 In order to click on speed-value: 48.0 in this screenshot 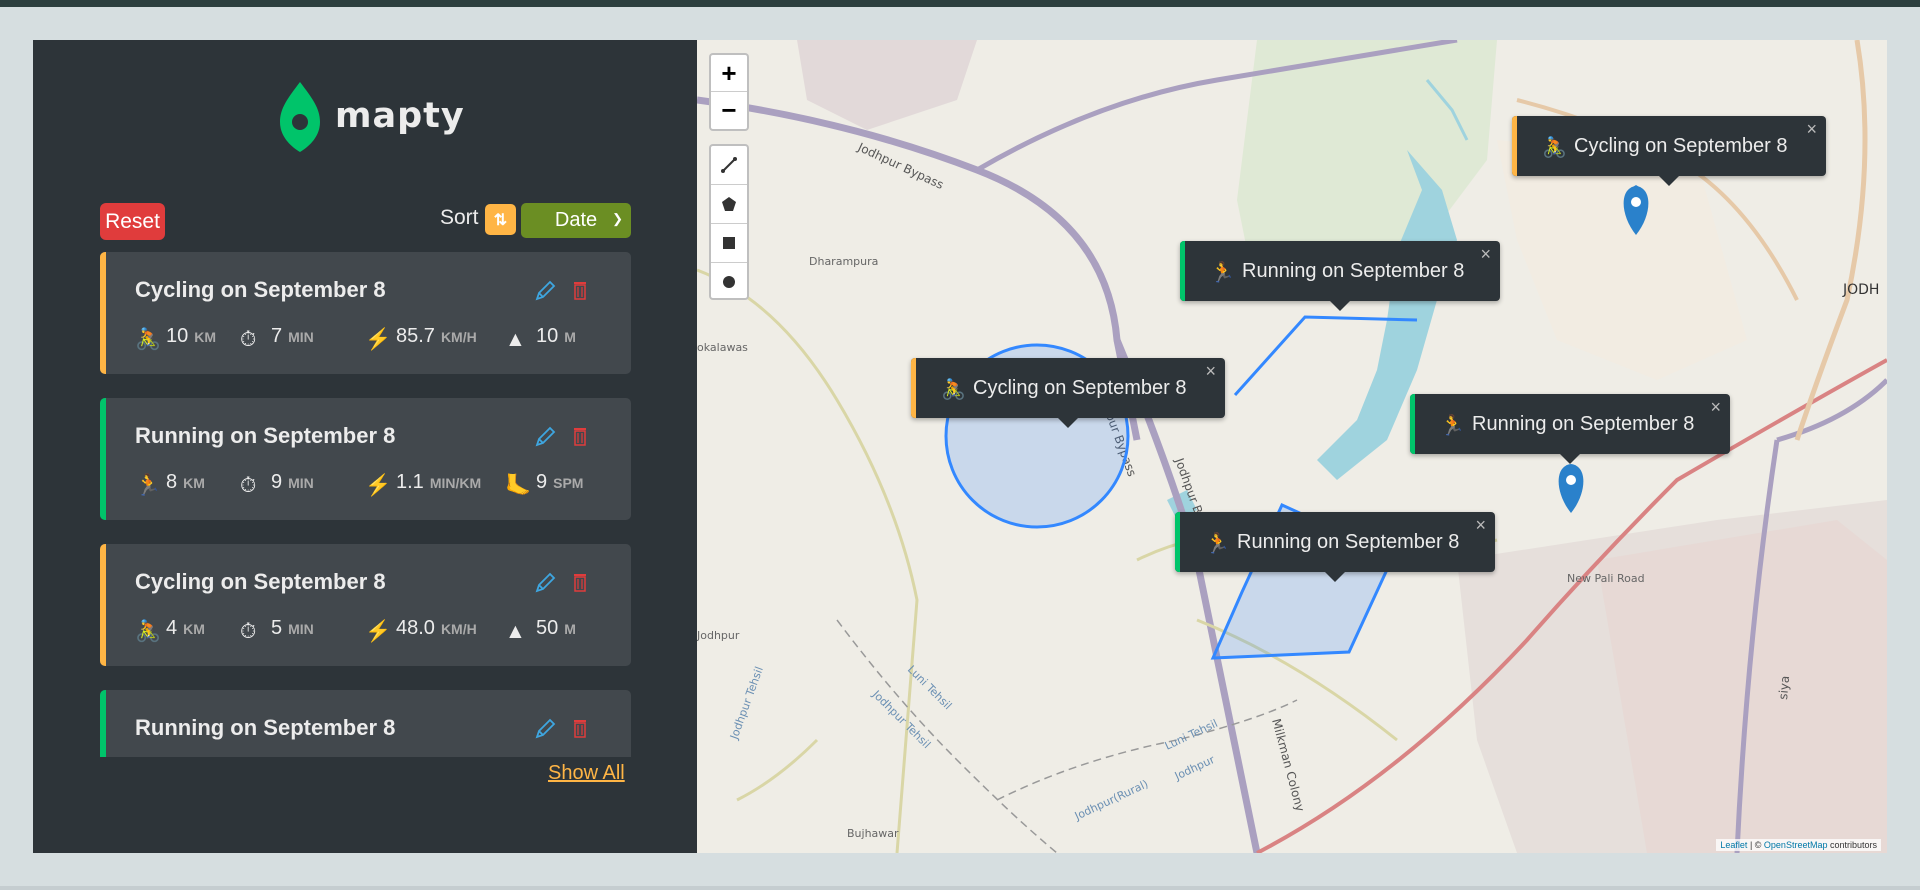, I will do `click(415, 628)`.